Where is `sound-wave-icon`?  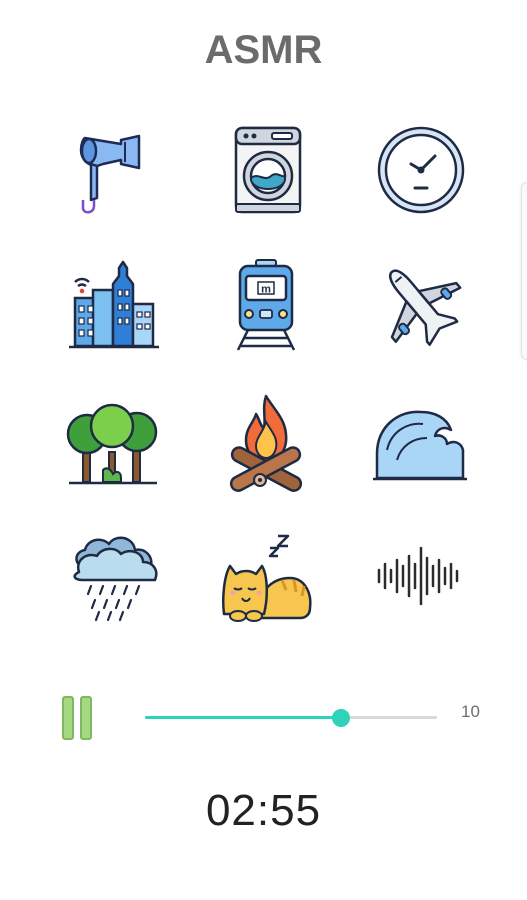
sound-wave-icon is located at coordinates (418, 576).